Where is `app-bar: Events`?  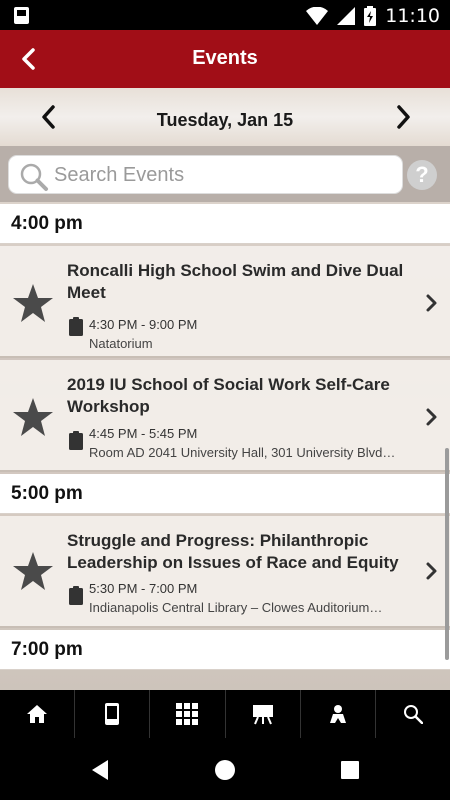
app-bar: Events is located at coordinates (225, 59).